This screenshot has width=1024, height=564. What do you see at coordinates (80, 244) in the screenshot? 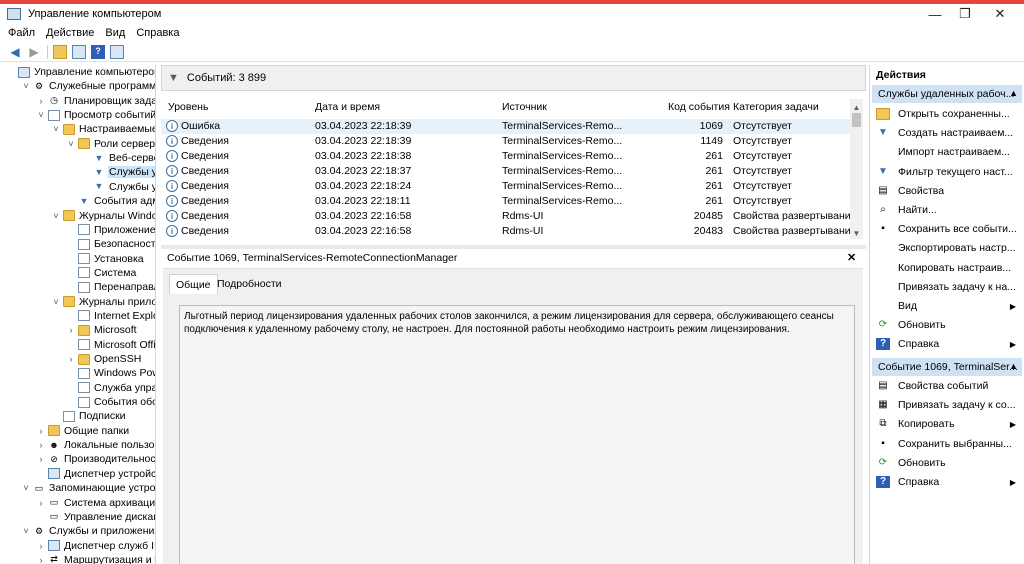
I see `tree-item: Безопасность` at bounding box center [80, 244].